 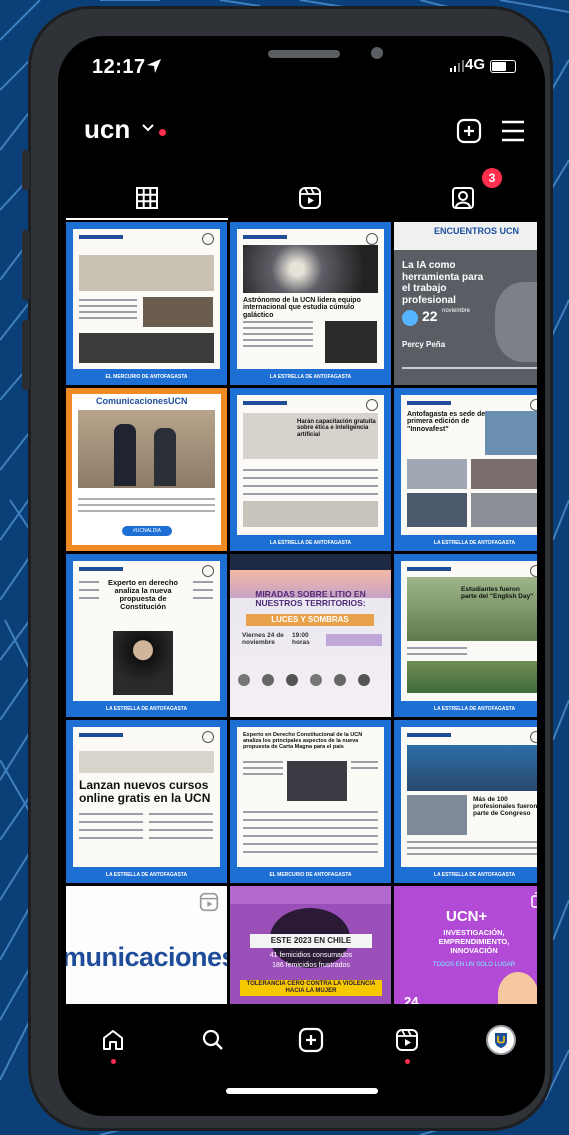 I want to click on reels-icon, so click(x=310, y=198).